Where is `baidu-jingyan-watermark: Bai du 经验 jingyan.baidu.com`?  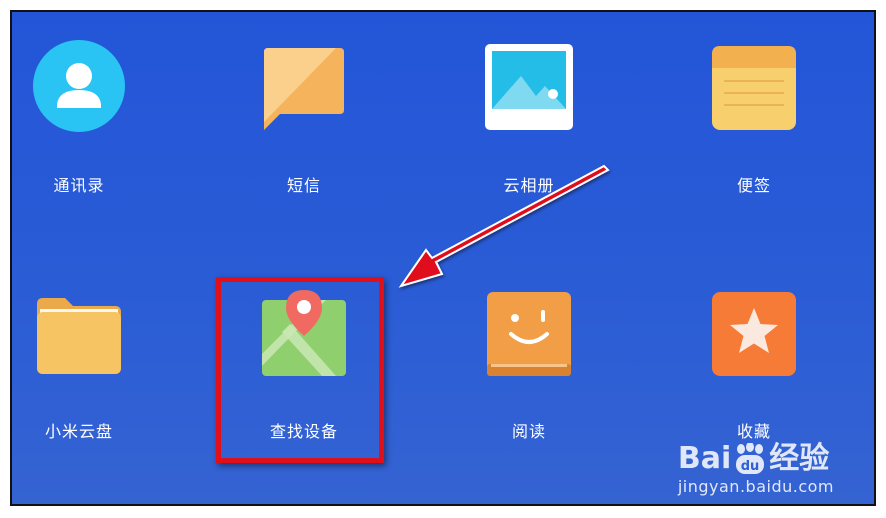 baidu-jingyan-watermark: Bai du 经验 jingyan.baidu.com is located at coordinates (755, 470).